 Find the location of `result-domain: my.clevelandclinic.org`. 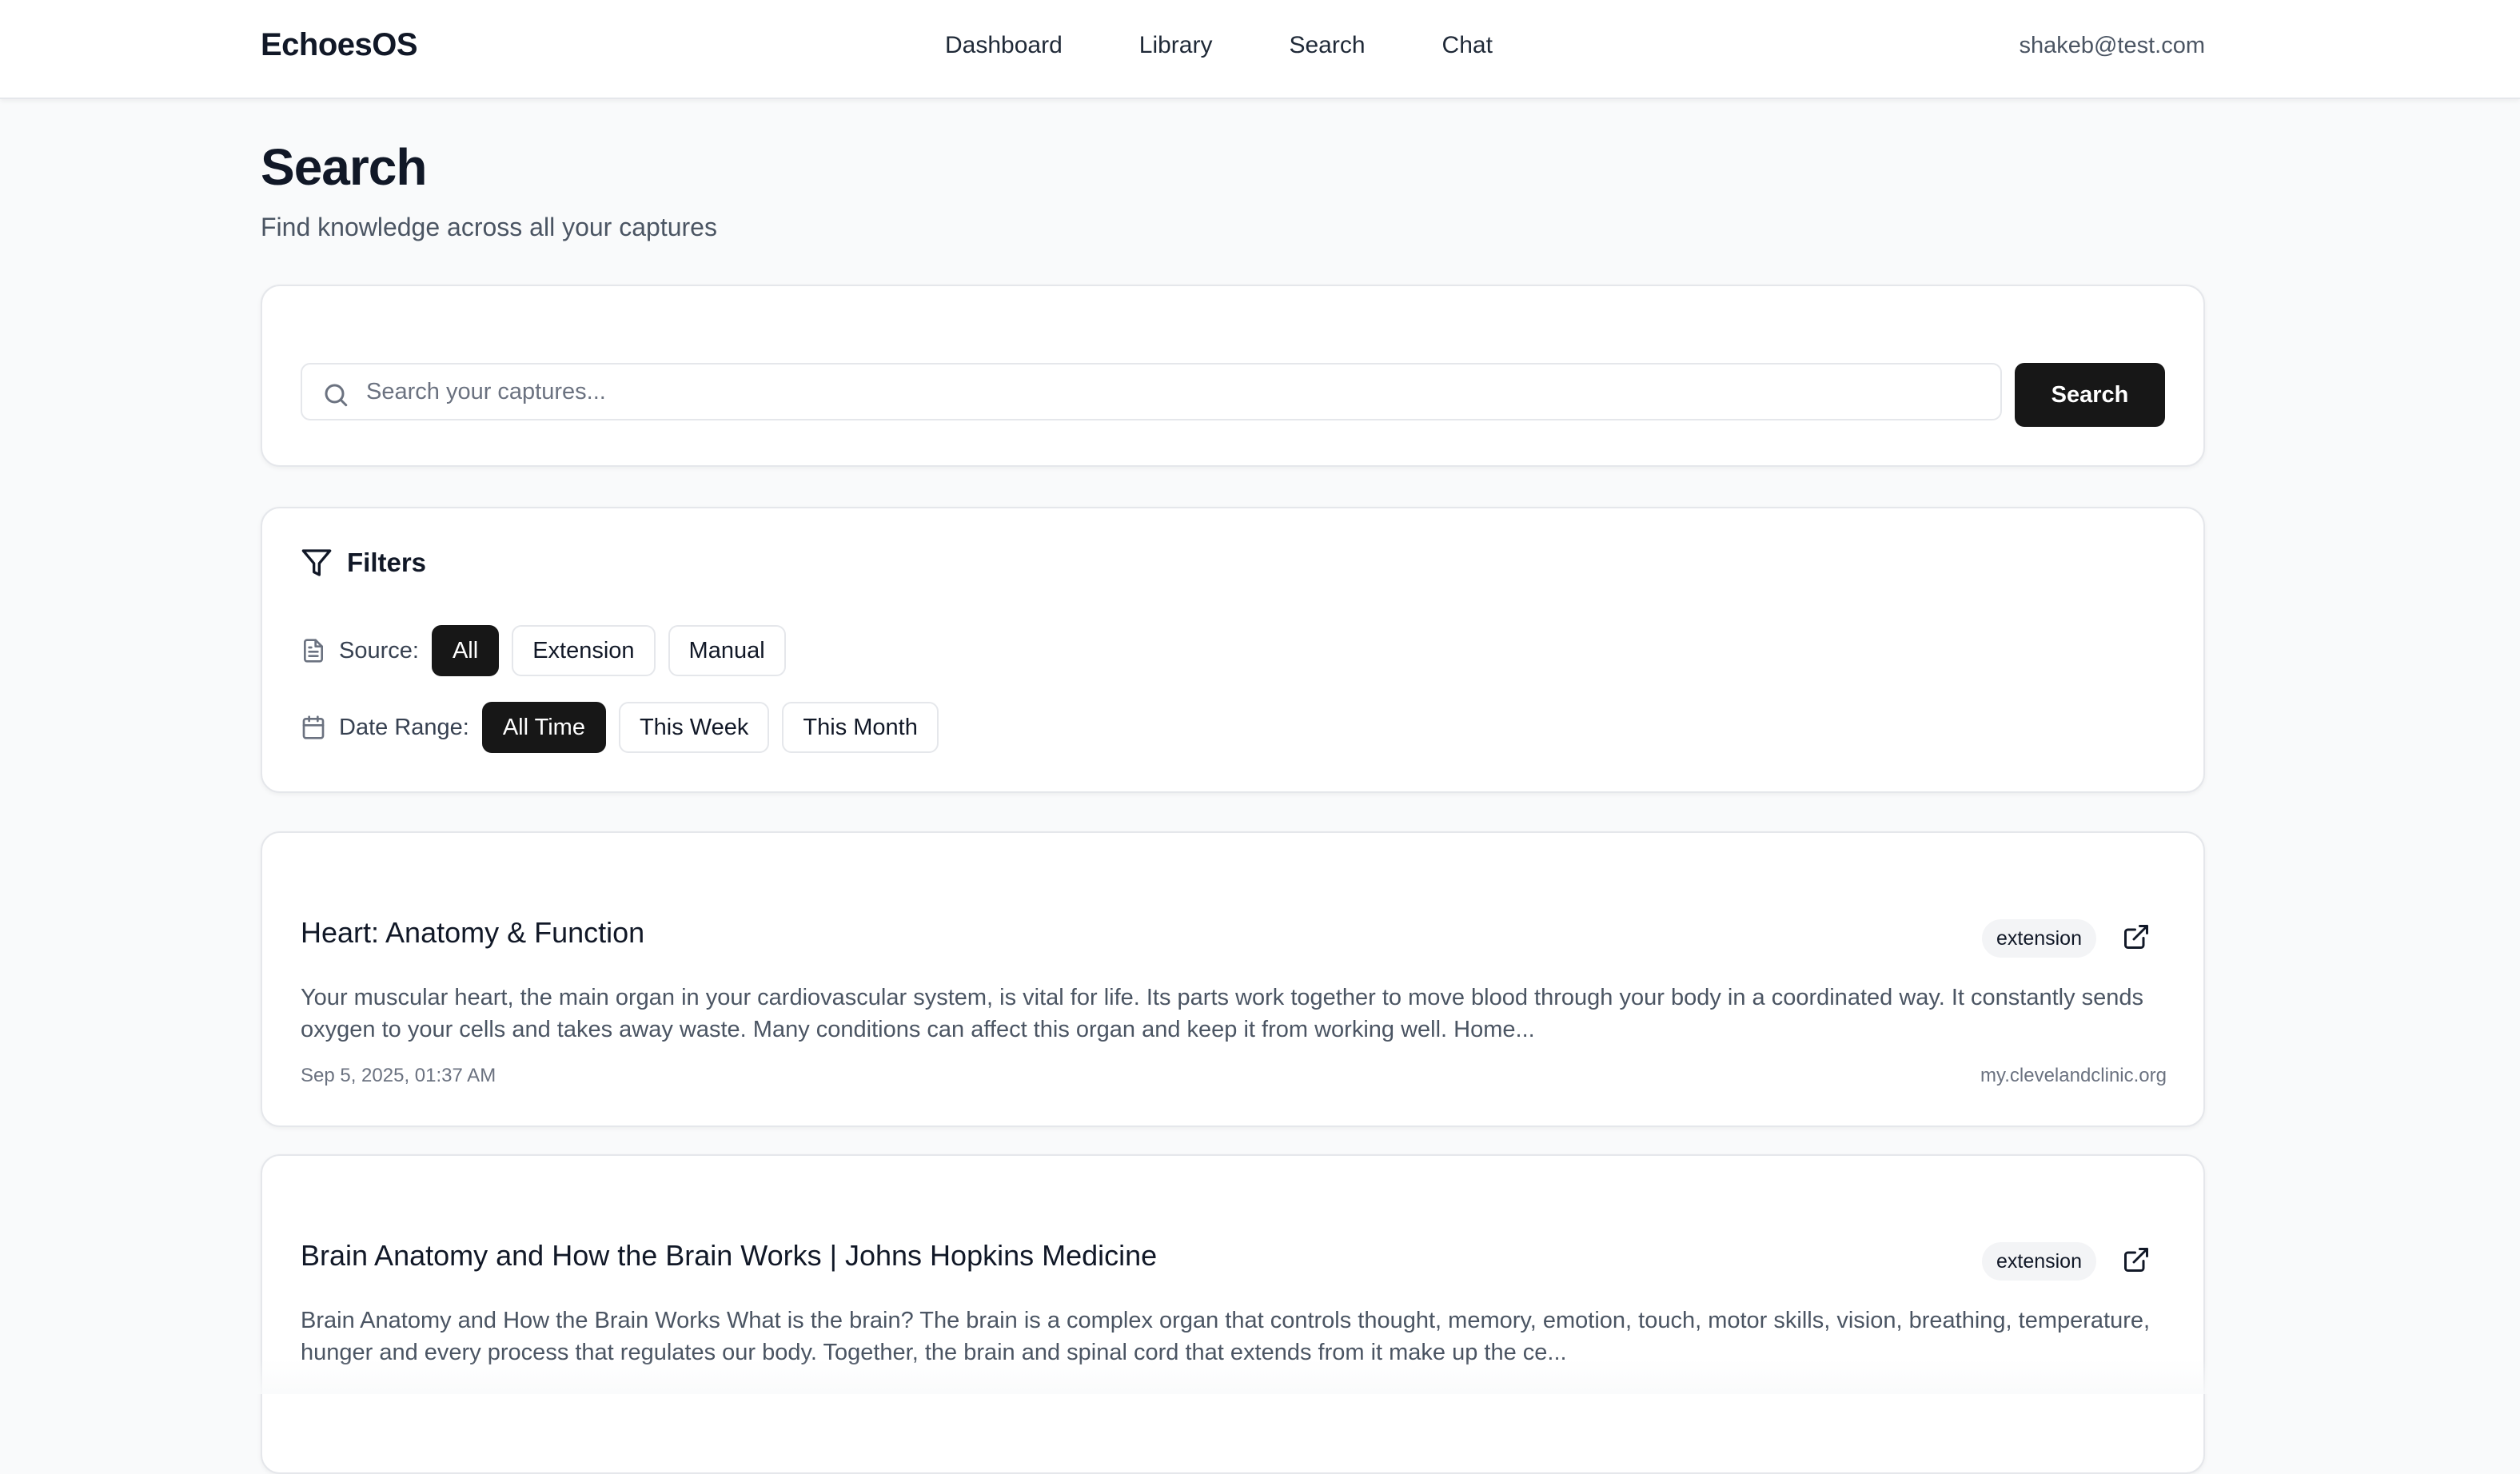

result-domain: my.clevelandclinic.org is located at coordinates (2073, 1076).